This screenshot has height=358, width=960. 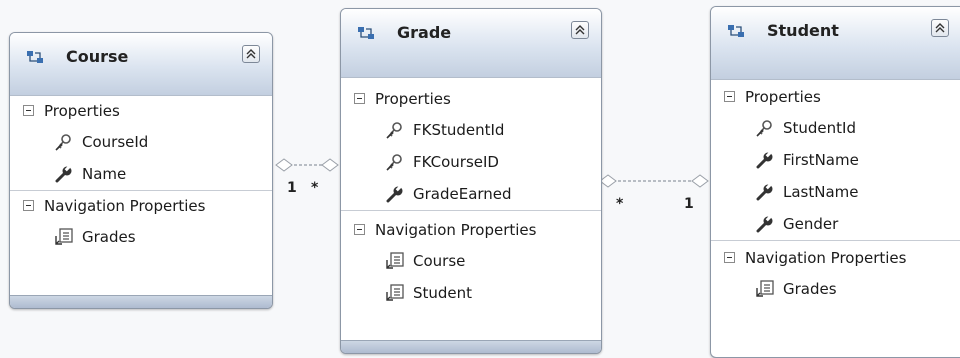 I want to click on student-end-diamond, so click(x=700, y=181).